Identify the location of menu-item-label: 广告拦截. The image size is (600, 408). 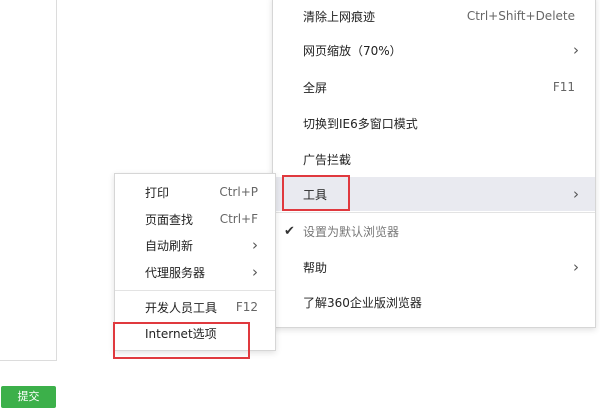
(327, 159).